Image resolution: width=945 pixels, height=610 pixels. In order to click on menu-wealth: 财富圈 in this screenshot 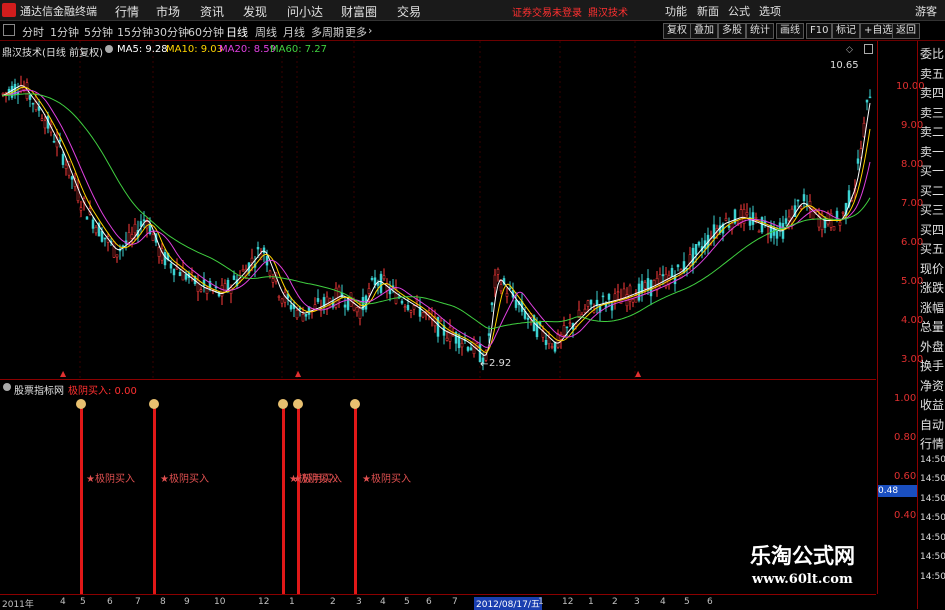, I will do `click(359, 11)`.